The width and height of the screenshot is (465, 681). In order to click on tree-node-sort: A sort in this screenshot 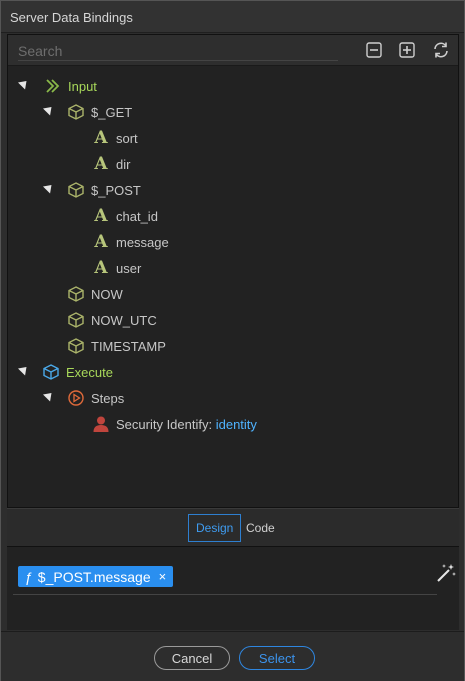, I will do `click(115, 138)`.